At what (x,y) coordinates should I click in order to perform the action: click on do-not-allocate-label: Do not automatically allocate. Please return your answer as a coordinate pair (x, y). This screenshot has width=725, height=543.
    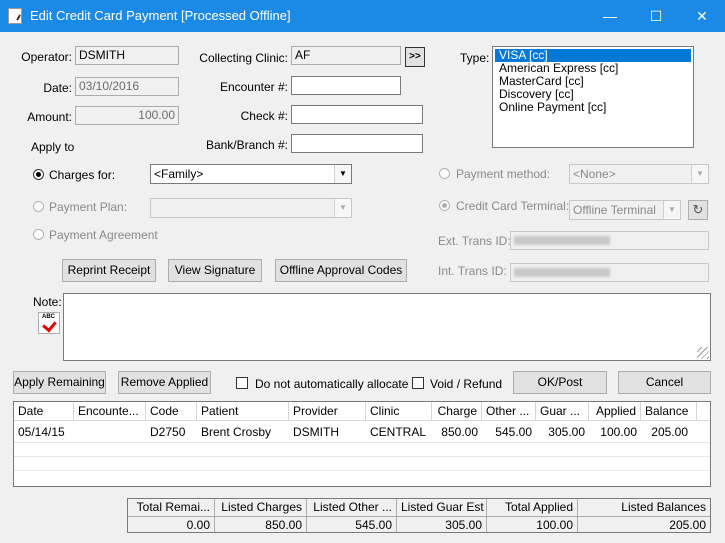
    Looking at the image, I should click on (332, 384).